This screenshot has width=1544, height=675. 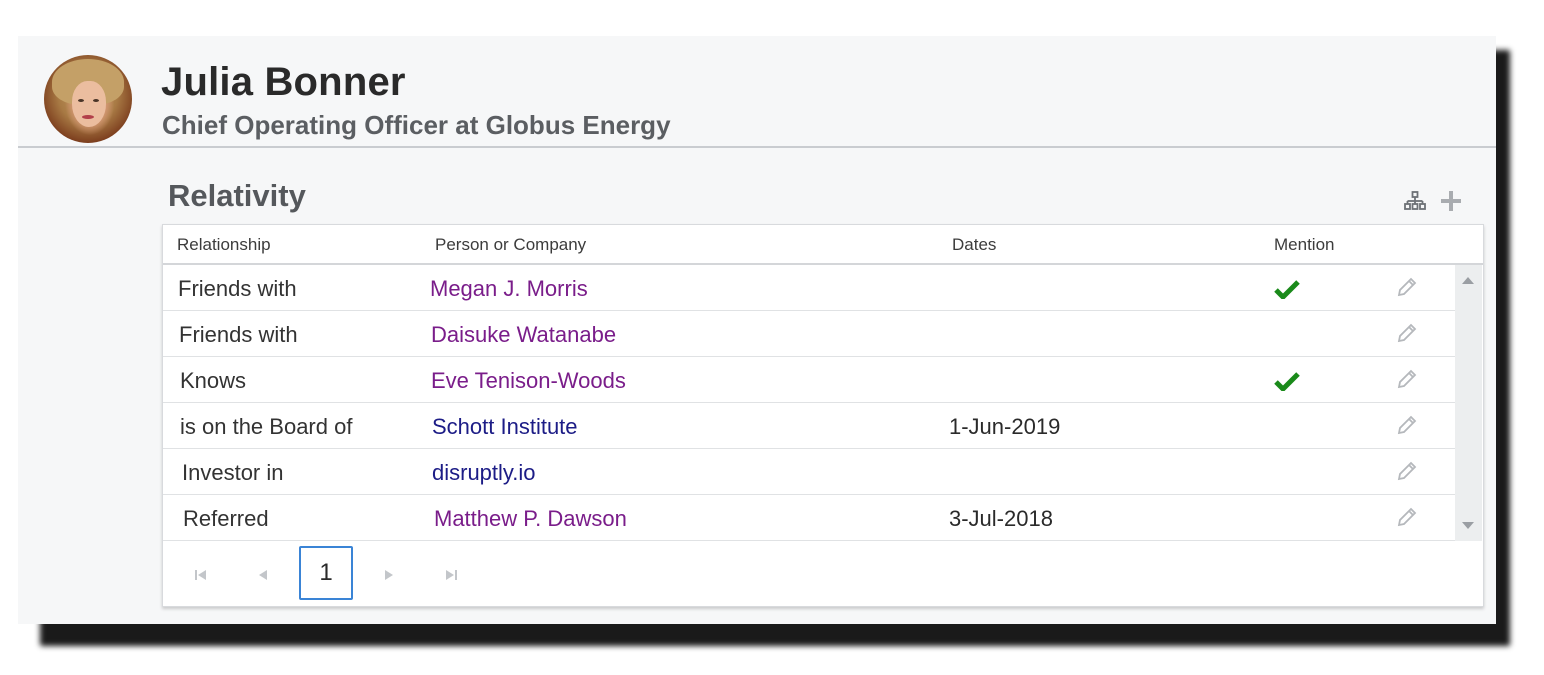 I want to click on column-header-relationship: Relationship, so click(x=224, y=245).